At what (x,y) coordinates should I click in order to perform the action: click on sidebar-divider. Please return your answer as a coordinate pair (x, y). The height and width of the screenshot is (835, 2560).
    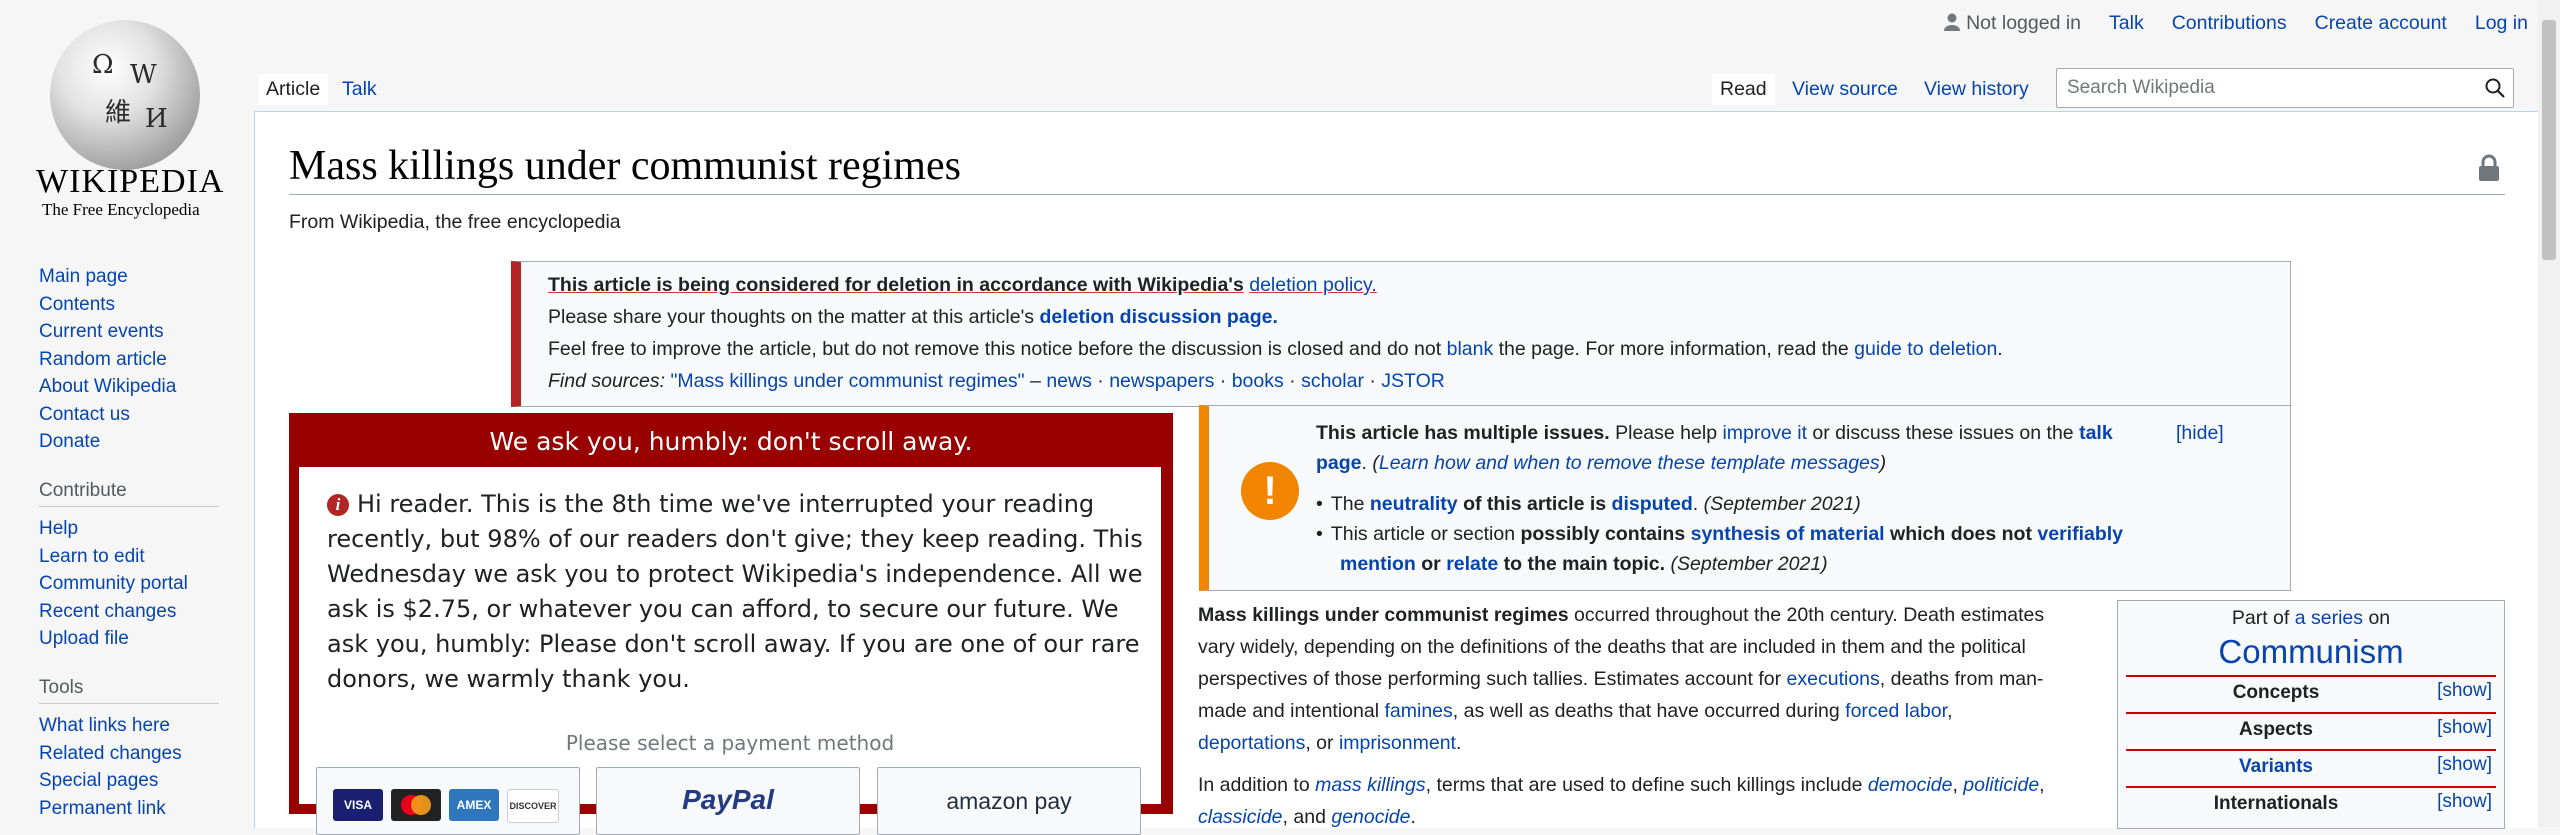
    Looking at the image, I should click on (129, 703).